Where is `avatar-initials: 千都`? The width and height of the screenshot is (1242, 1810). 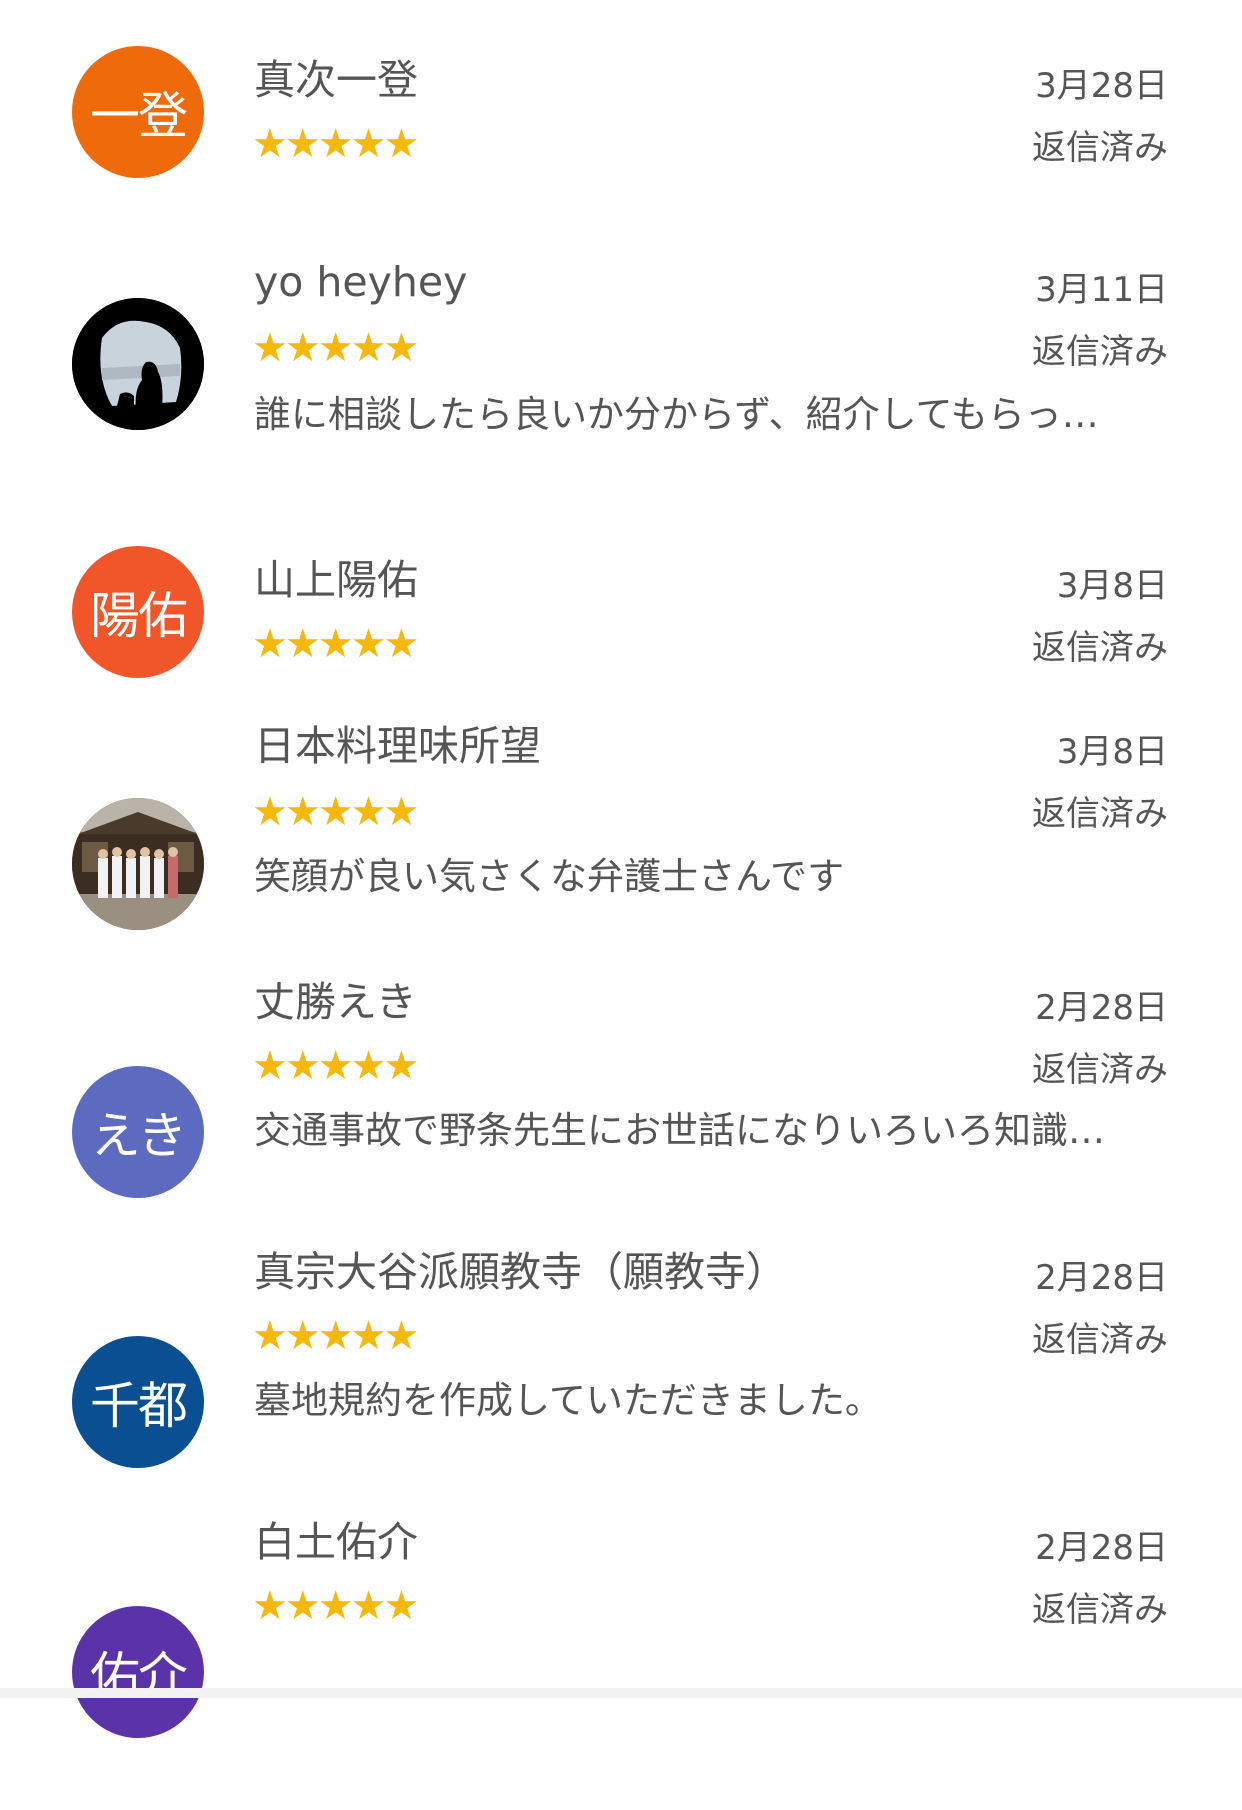
avatar-initials: 千都 is located at coordinates (139, 1406).